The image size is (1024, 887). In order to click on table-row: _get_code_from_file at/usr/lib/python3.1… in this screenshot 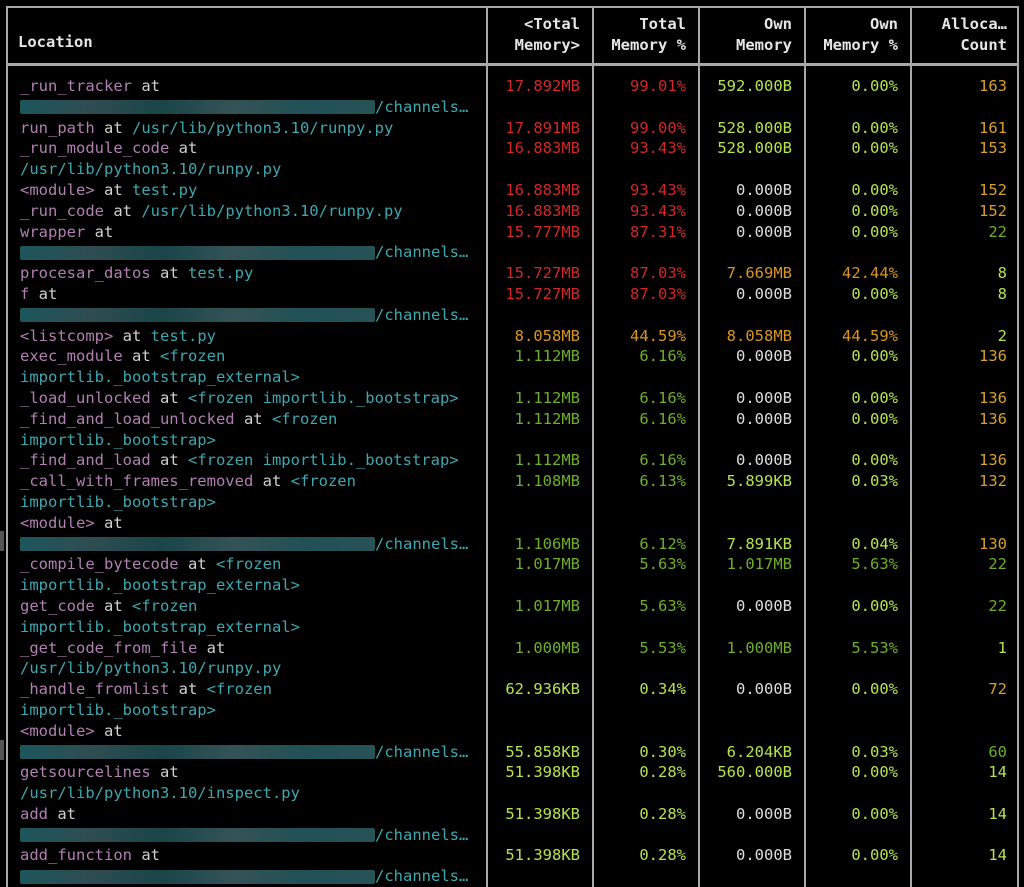, I will do `click(512, 659)`.